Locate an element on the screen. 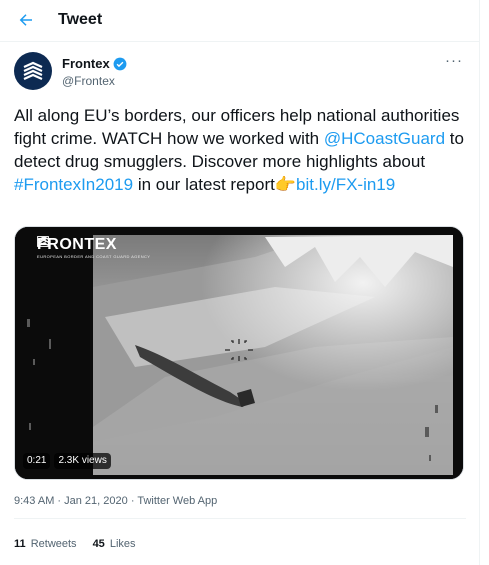 The height and width of the screenshot is (565, 489). pointing-hand-emoji: 👉 is located at coordinates (285, 184).